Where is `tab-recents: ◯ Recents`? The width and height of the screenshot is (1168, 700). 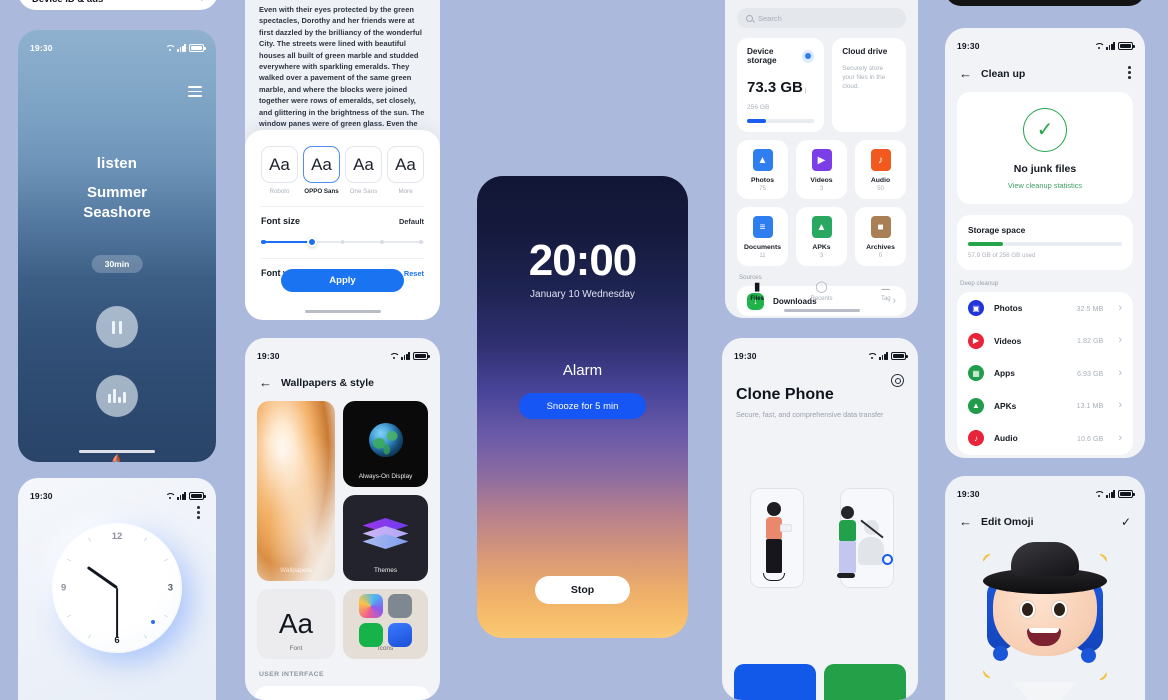 tab-recents: ◯ Recents is located at coordinates (821, 292).